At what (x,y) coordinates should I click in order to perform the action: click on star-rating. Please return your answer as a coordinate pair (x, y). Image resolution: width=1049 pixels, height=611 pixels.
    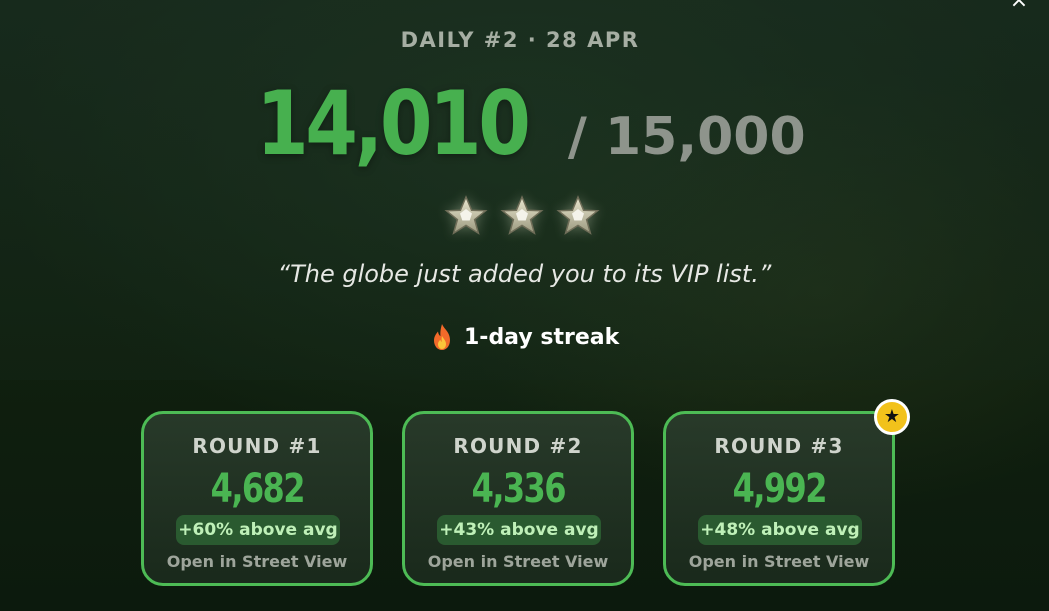
    Looking at the image, I should click on (522, 216).